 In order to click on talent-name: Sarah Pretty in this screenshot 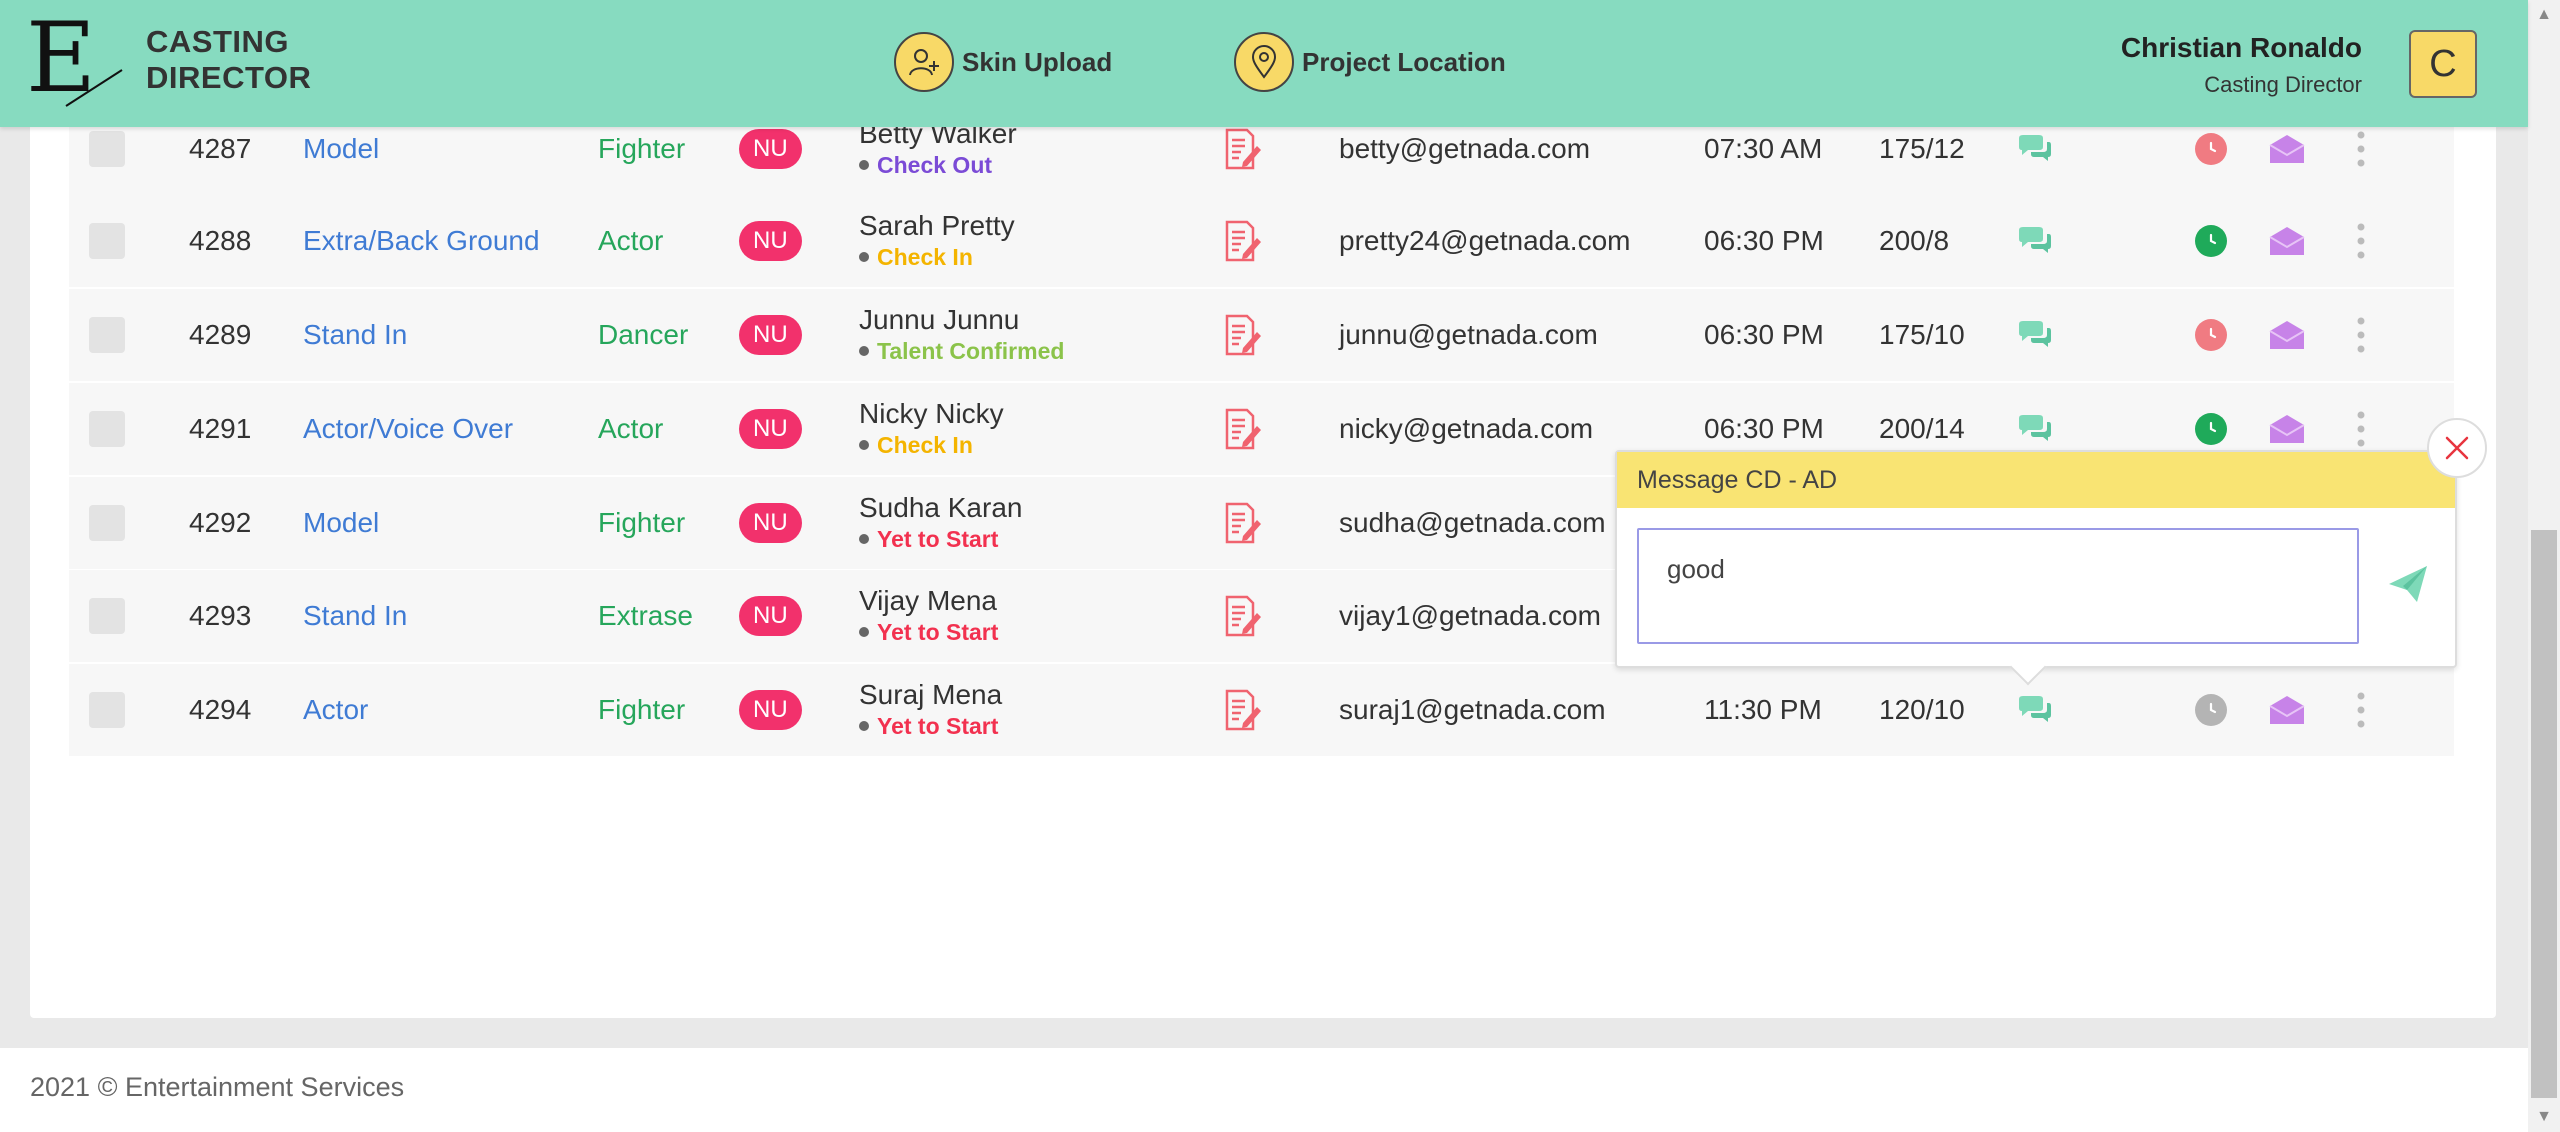, I will do `click(937, 226)`.